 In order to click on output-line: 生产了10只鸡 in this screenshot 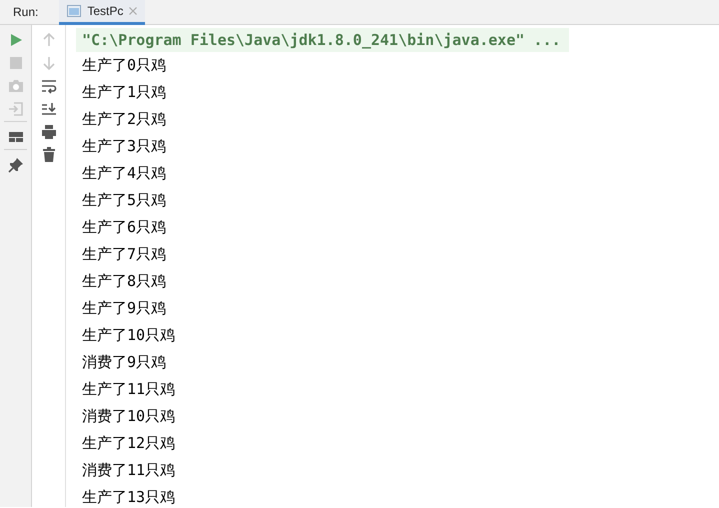, I will do `click(129, 335)`.